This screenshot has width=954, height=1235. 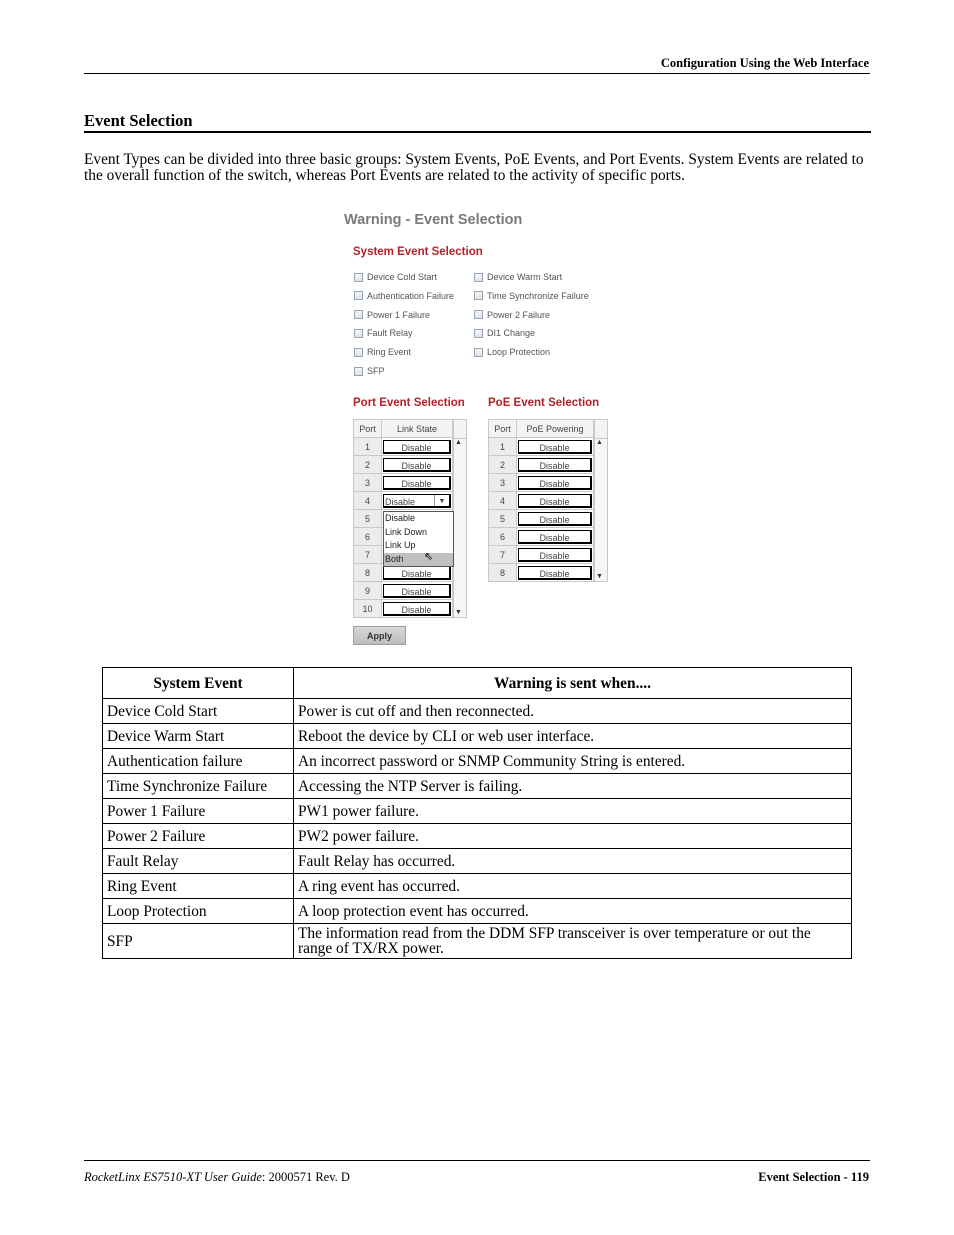 I want to click on checkbox-label: Power 2 Failure, so click(x=519, y=314).